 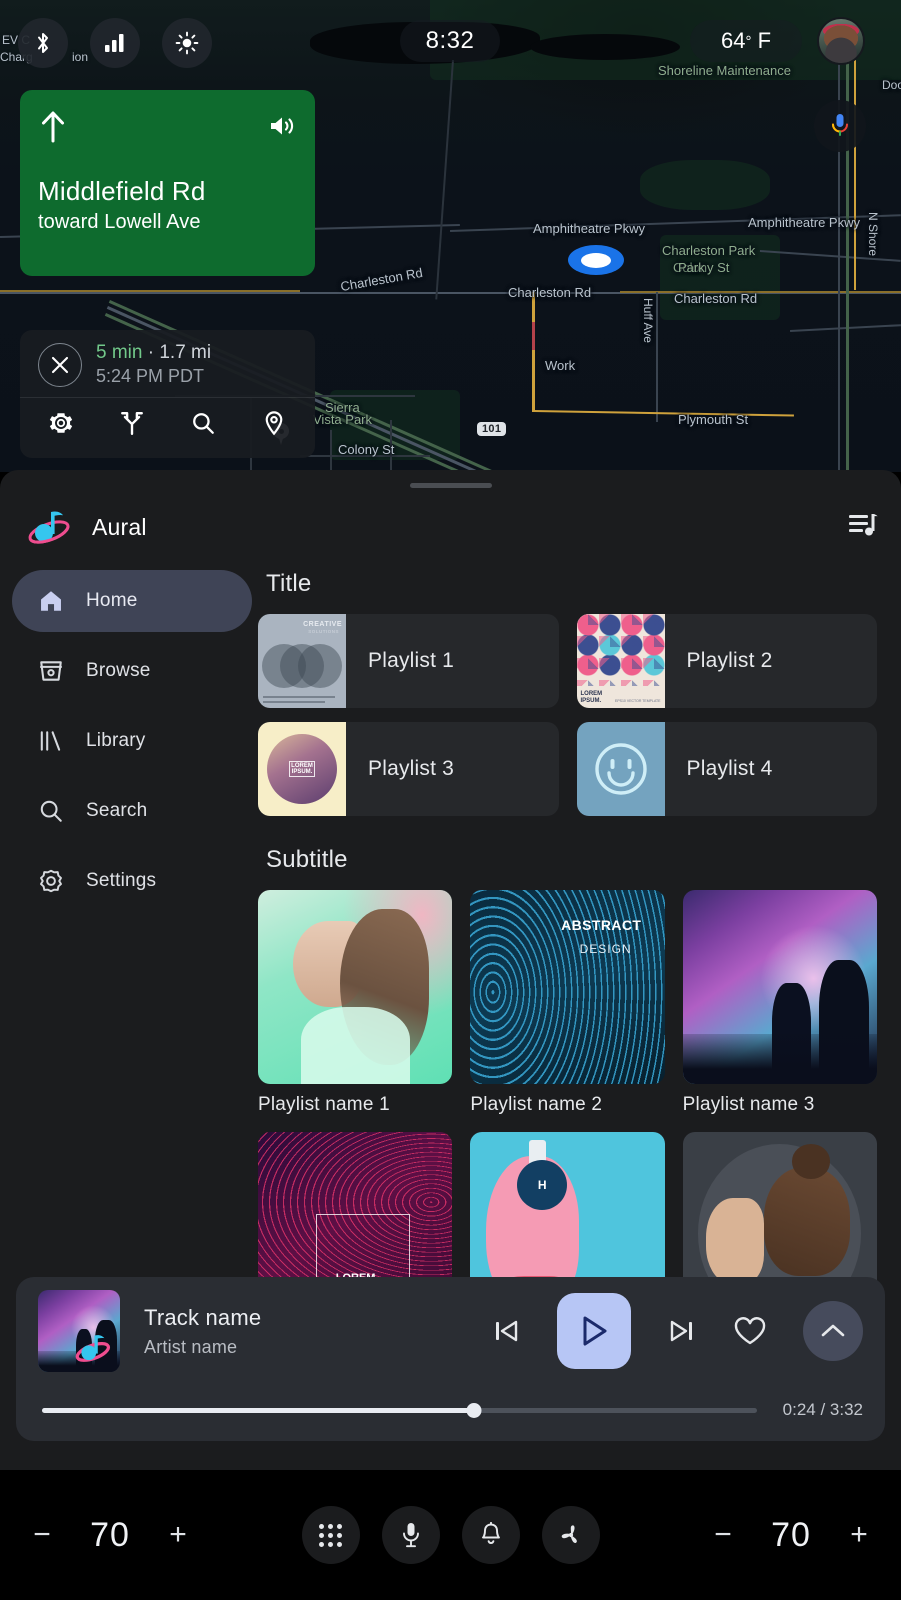 What do you see at coordinates (620, 661) in the screenshot?
I see `playlist-thumbnail: LOREM IPSUM. EPS10 VECTOR TEMPLATE` at bounding box center [620, 661].